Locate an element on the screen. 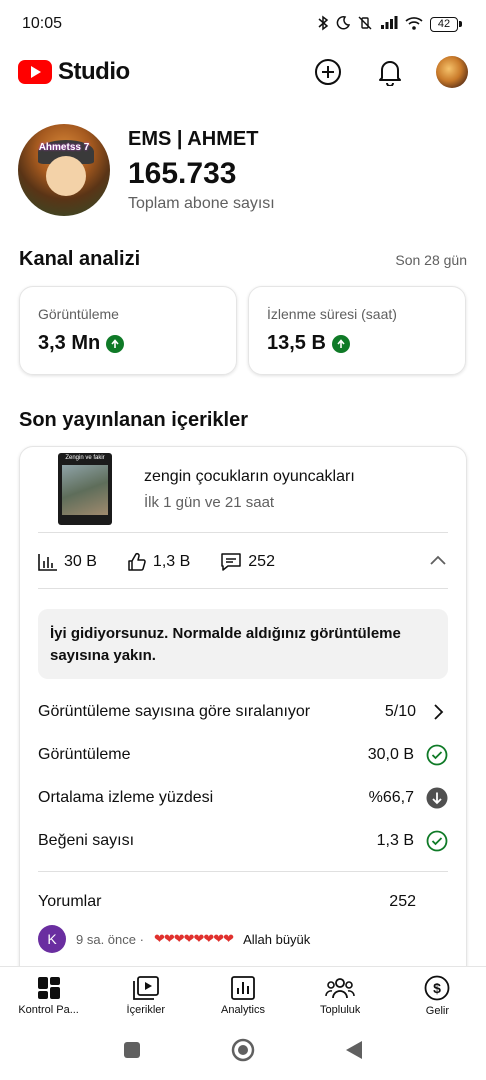 The height and width of the screenshot is (1080, 486). battery-icon: 42 is located at coordinates (446, 24).